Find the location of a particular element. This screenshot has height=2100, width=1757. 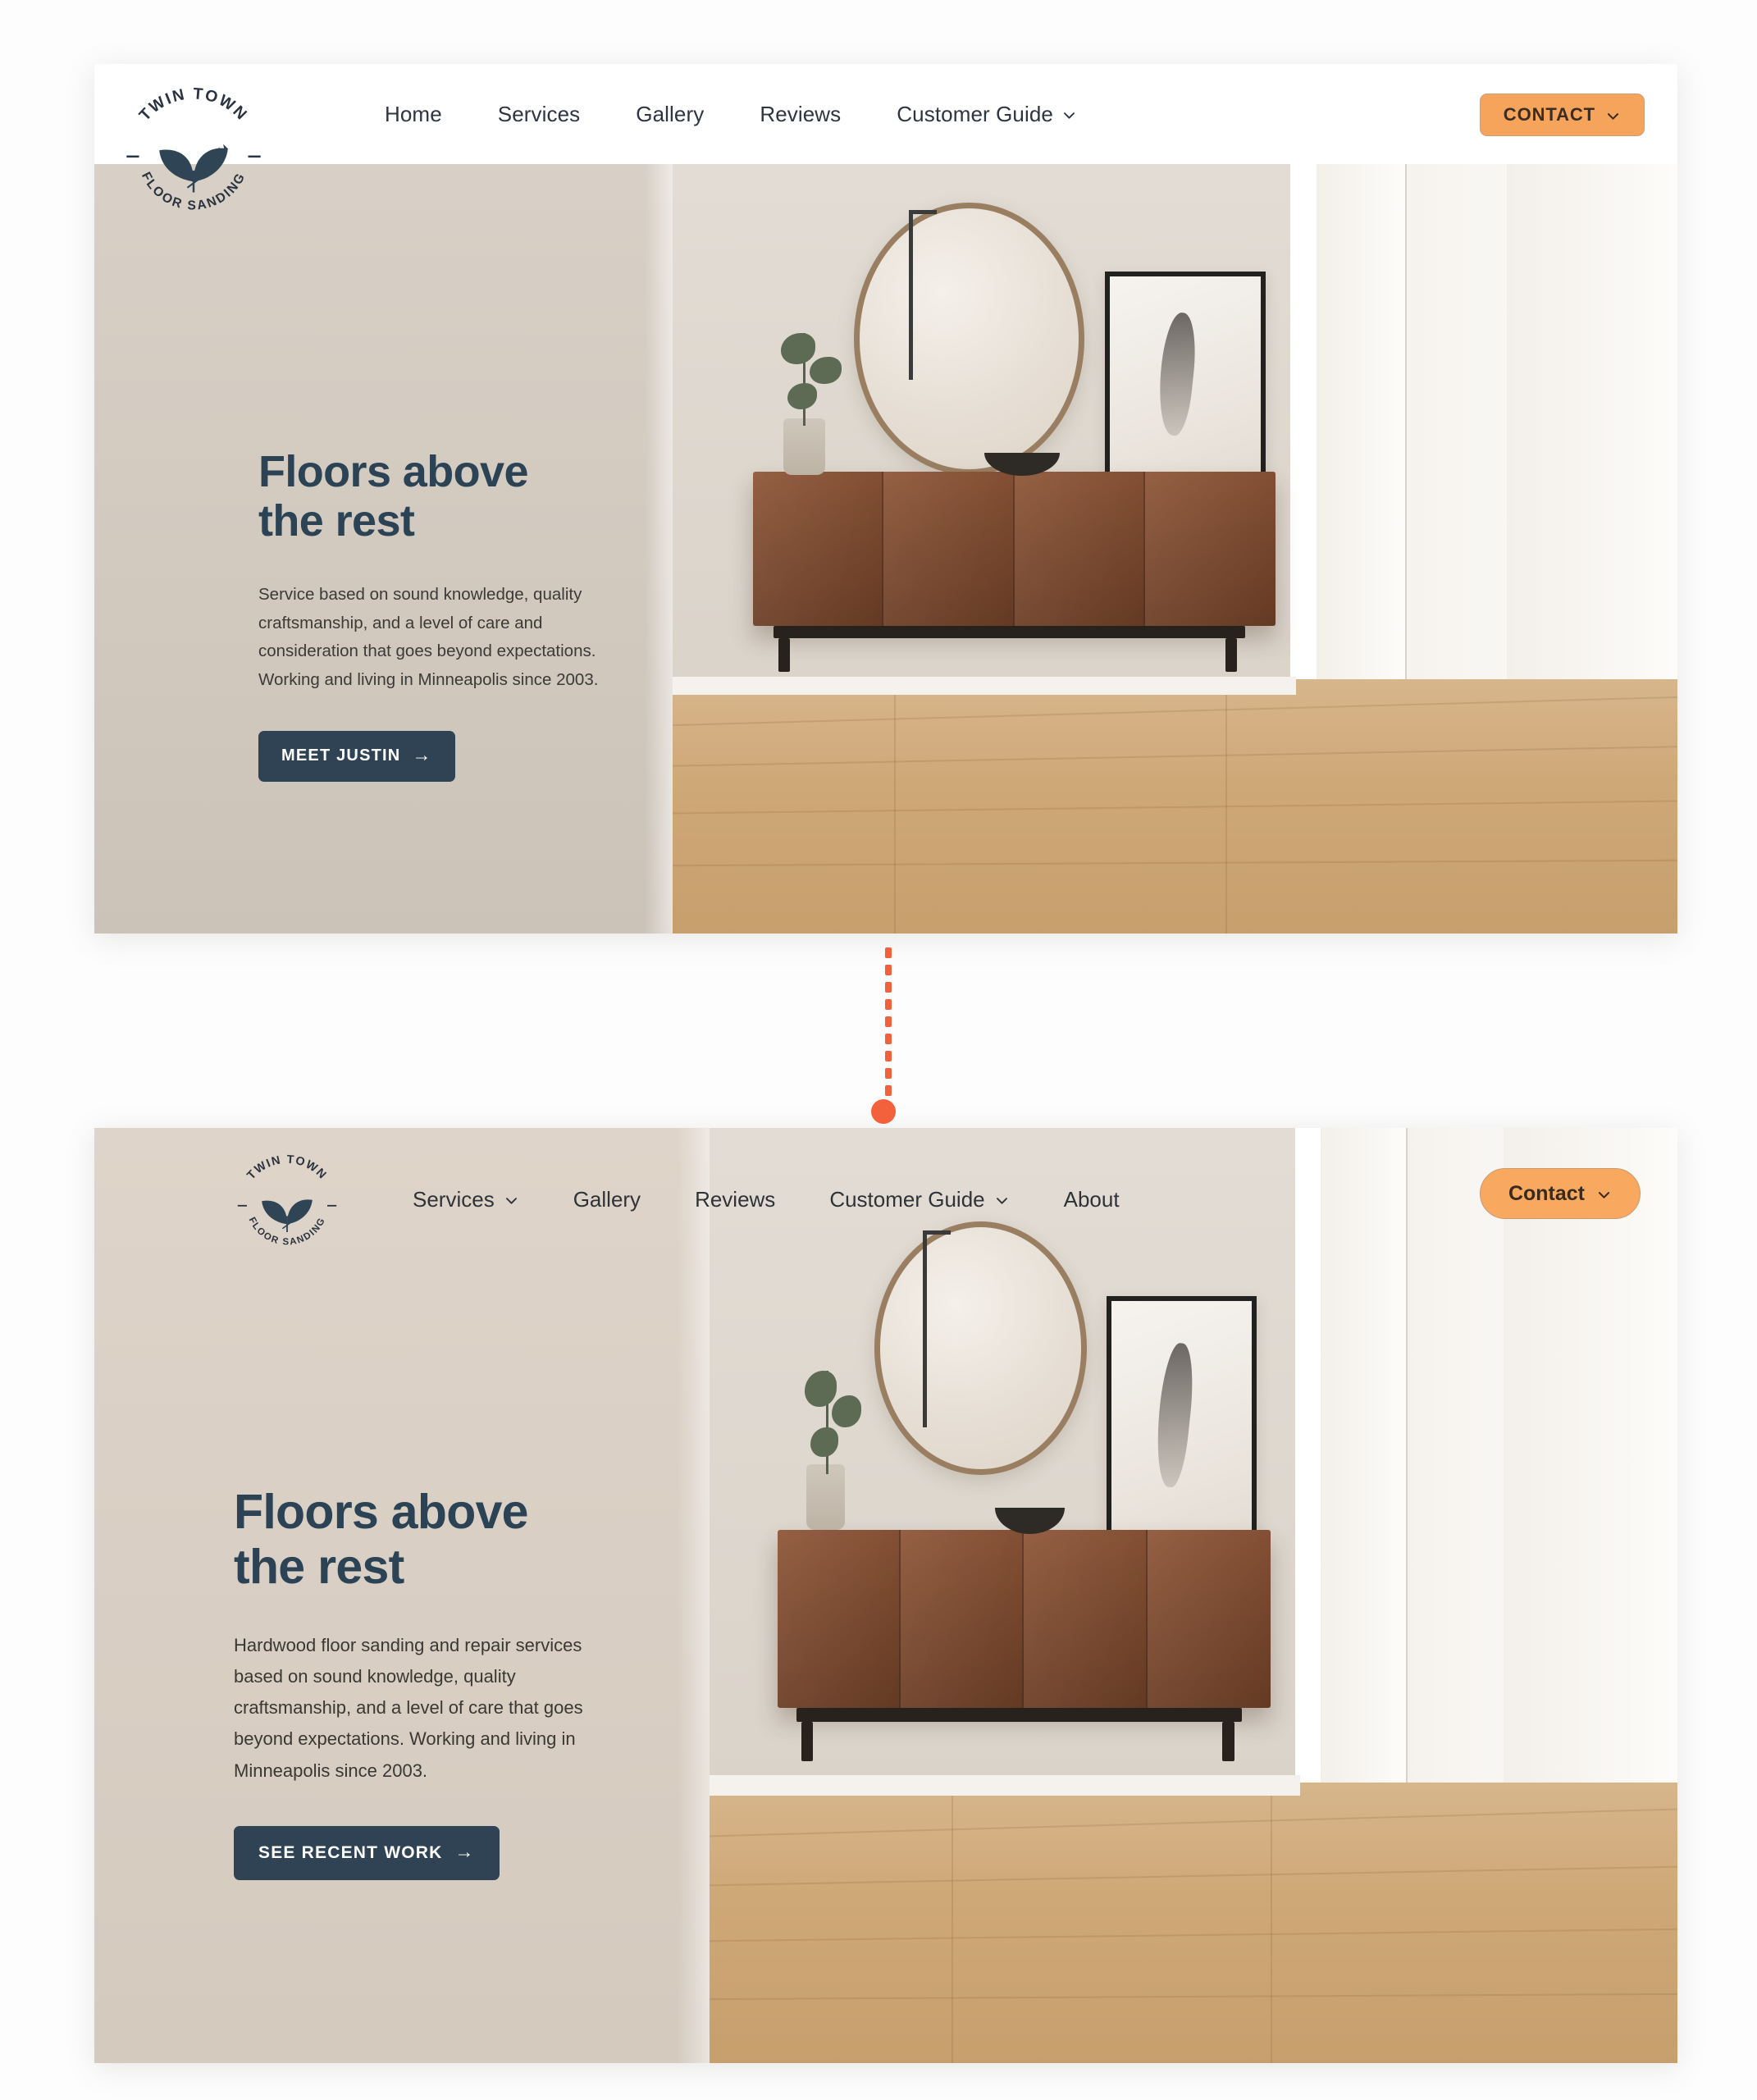

contact-button-top: CONTACT is located at coordinates (1562, 115).